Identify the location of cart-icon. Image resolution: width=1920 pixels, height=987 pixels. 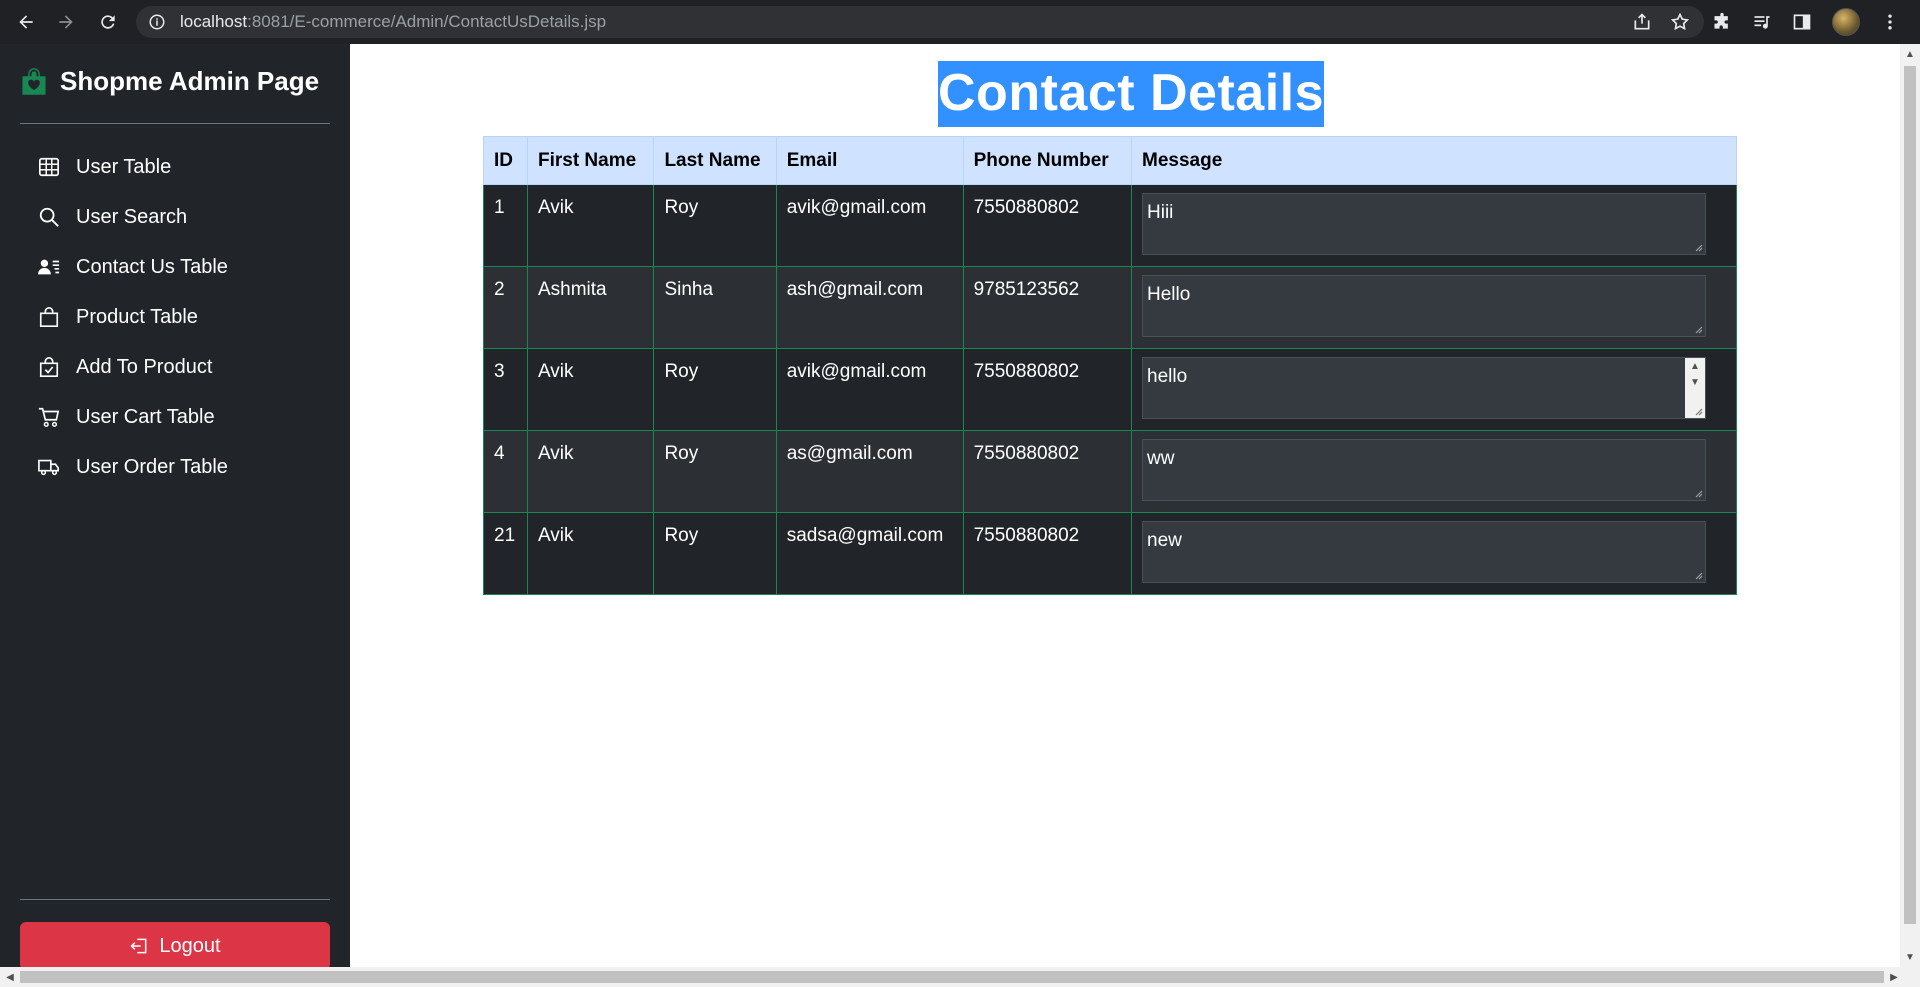
(49, 417).